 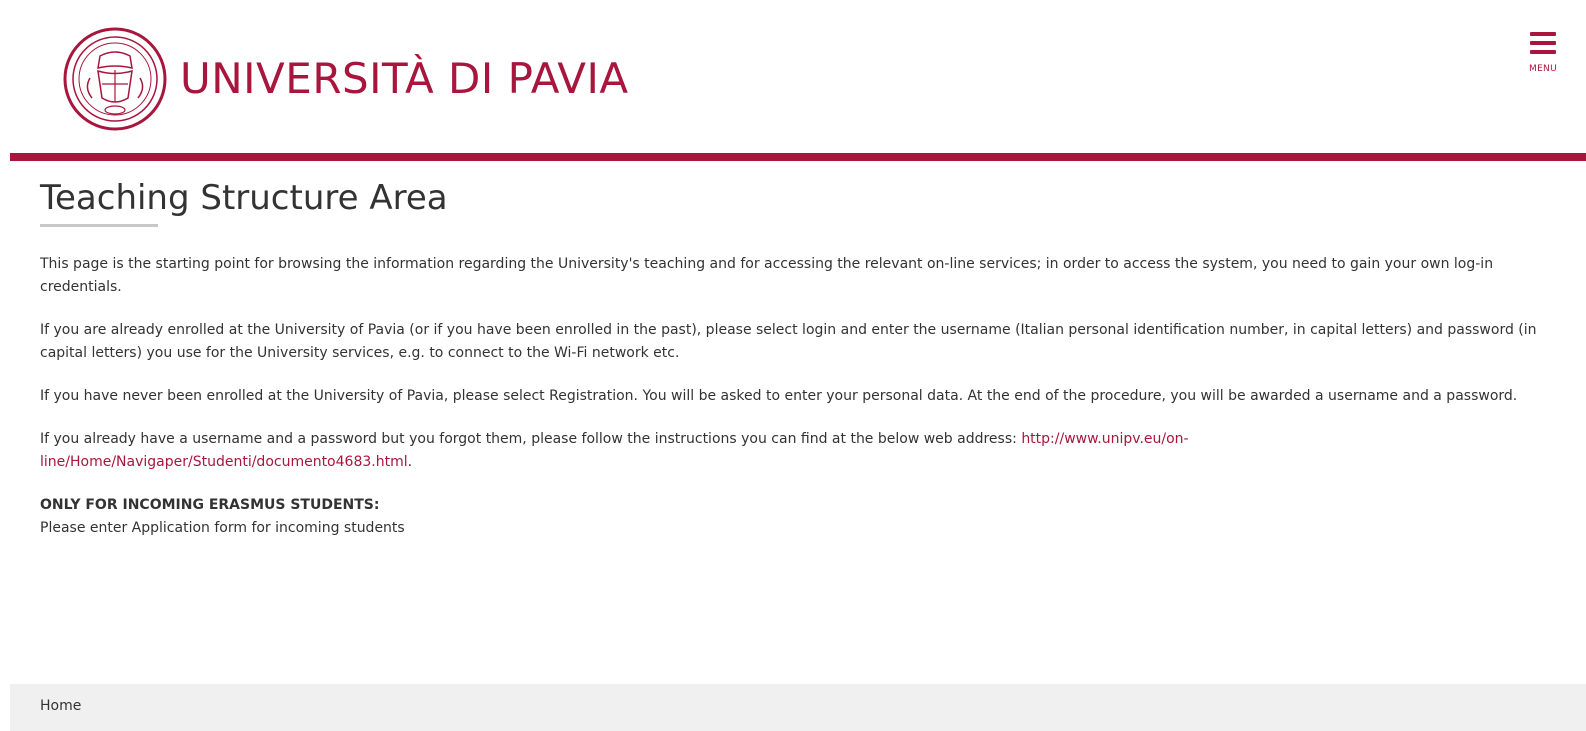 I want to click on menu-label: MENU, so click(x=1543, y=69).